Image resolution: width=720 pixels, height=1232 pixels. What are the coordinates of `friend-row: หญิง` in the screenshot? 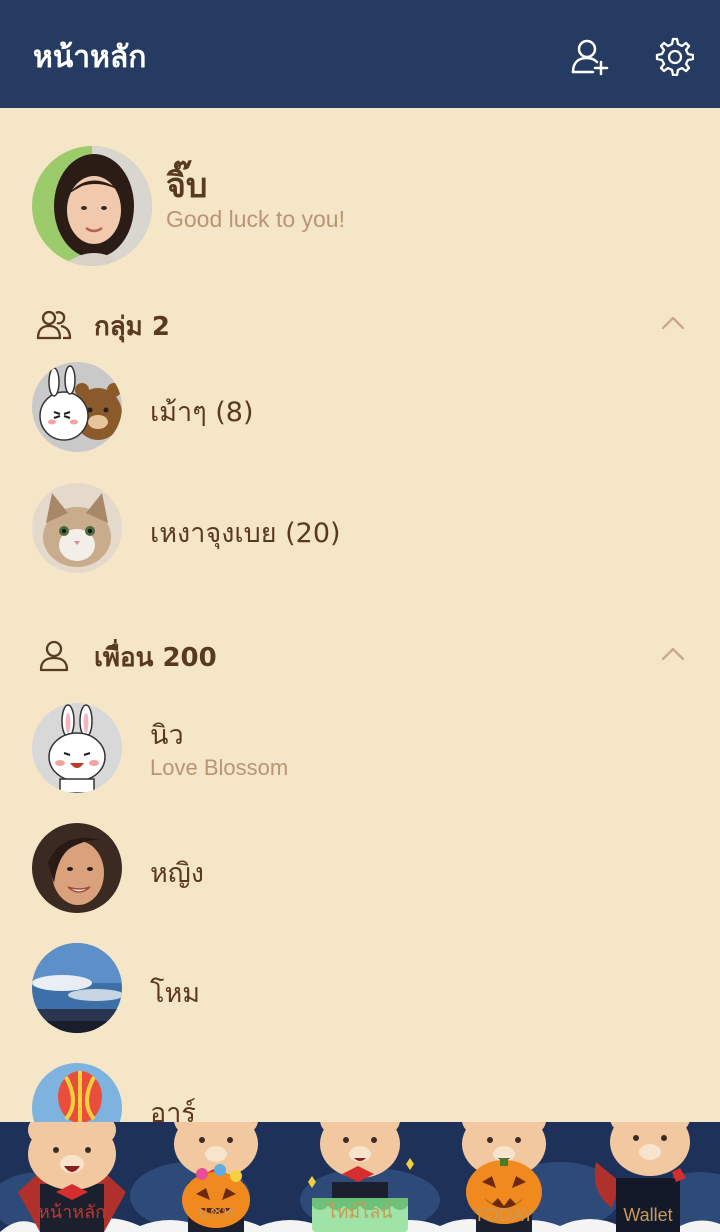 It's located at (357, 869).